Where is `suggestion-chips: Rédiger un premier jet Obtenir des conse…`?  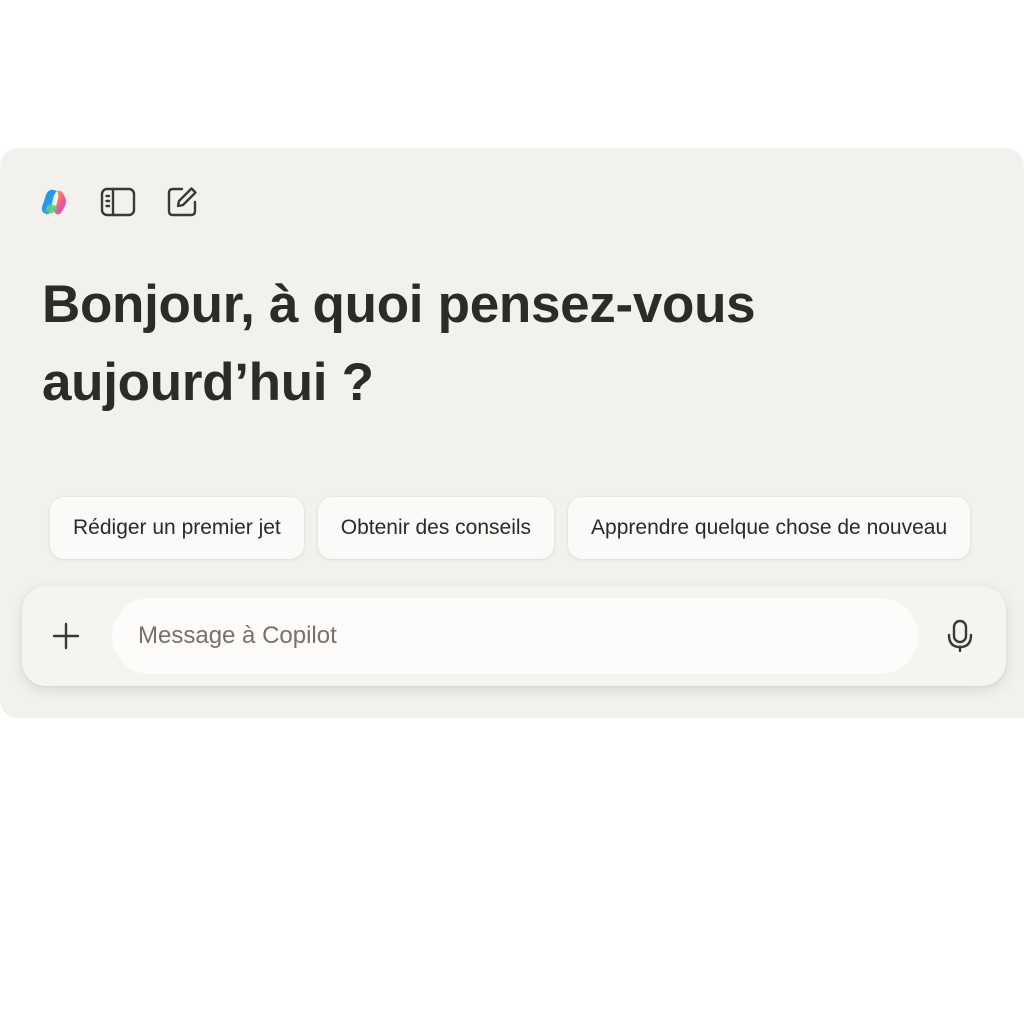
suggestion-chips: Rédiger un premier jet Obtenir des conse… is located at coordinates (517, 528).